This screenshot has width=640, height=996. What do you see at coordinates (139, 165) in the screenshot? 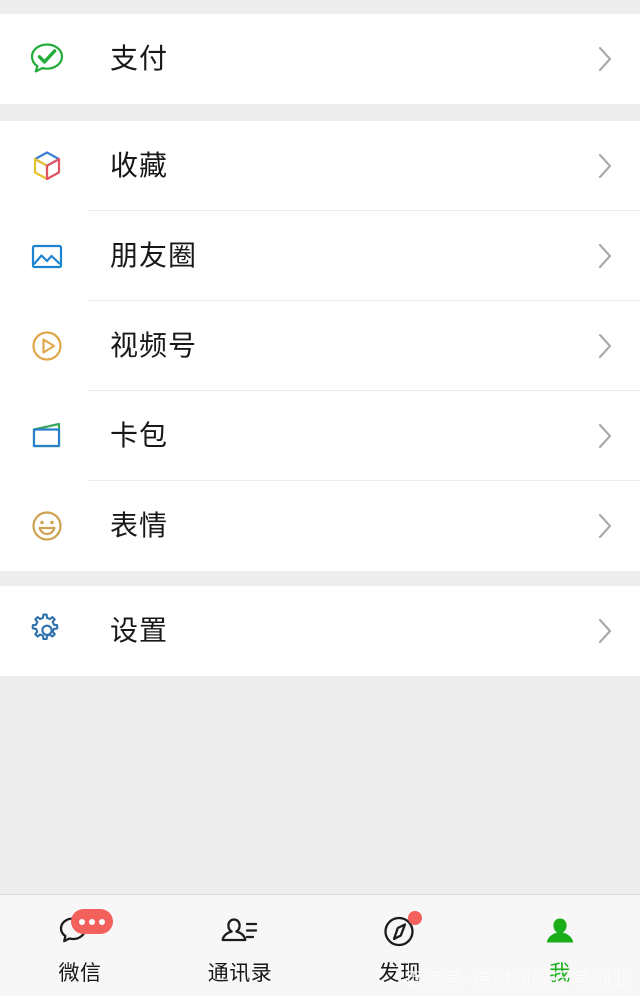
I see `row-label-favorites: 收藏` at bounding box center [139, 165].